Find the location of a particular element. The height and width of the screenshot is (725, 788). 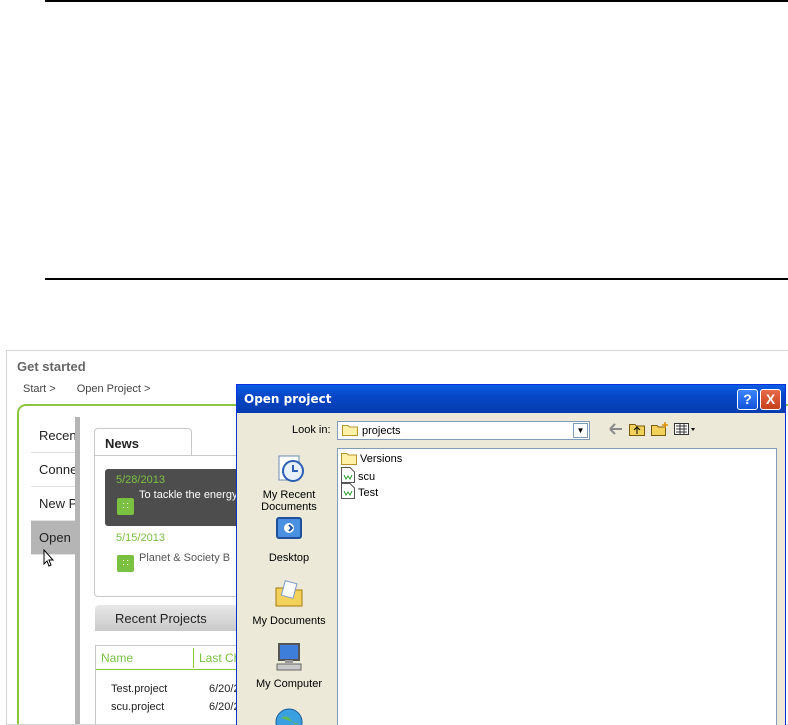

close-button: X is located at coordinates (770, 399).